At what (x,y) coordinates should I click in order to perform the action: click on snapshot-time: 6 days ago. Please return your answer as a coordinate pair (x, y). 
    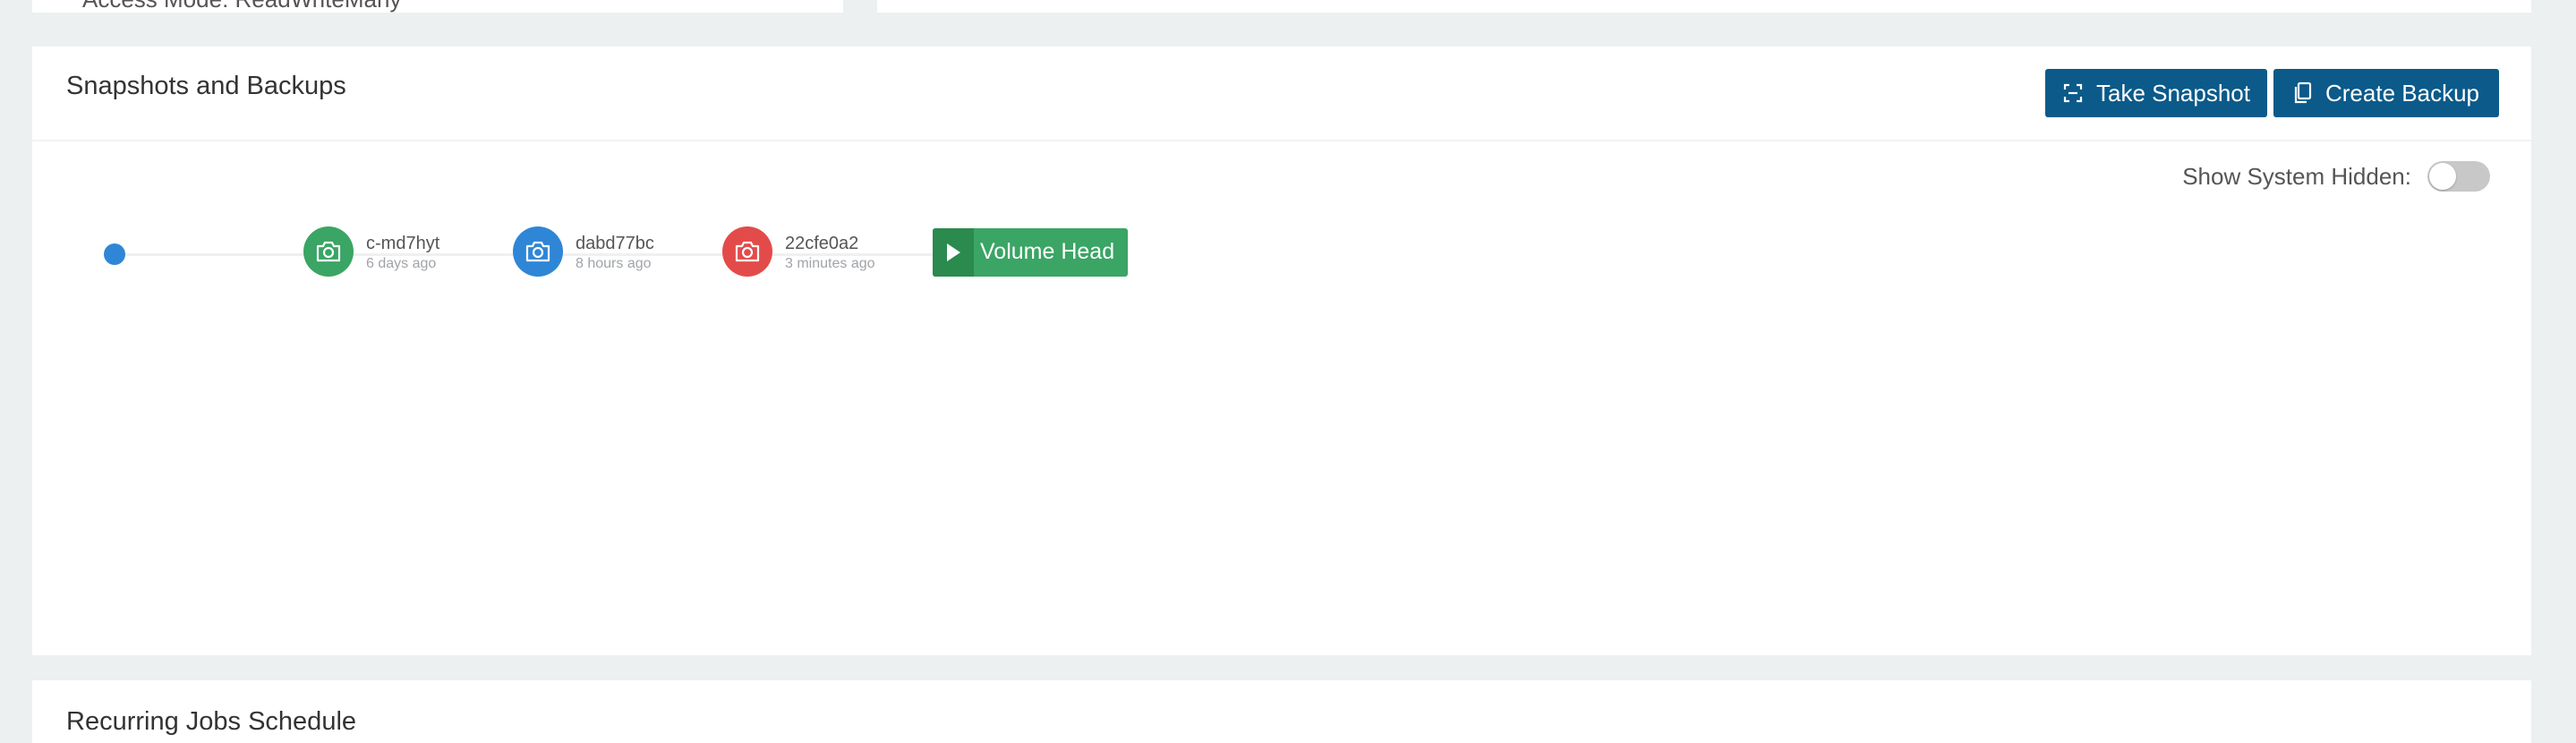
    Looking at the image, I should click on (401, 264).